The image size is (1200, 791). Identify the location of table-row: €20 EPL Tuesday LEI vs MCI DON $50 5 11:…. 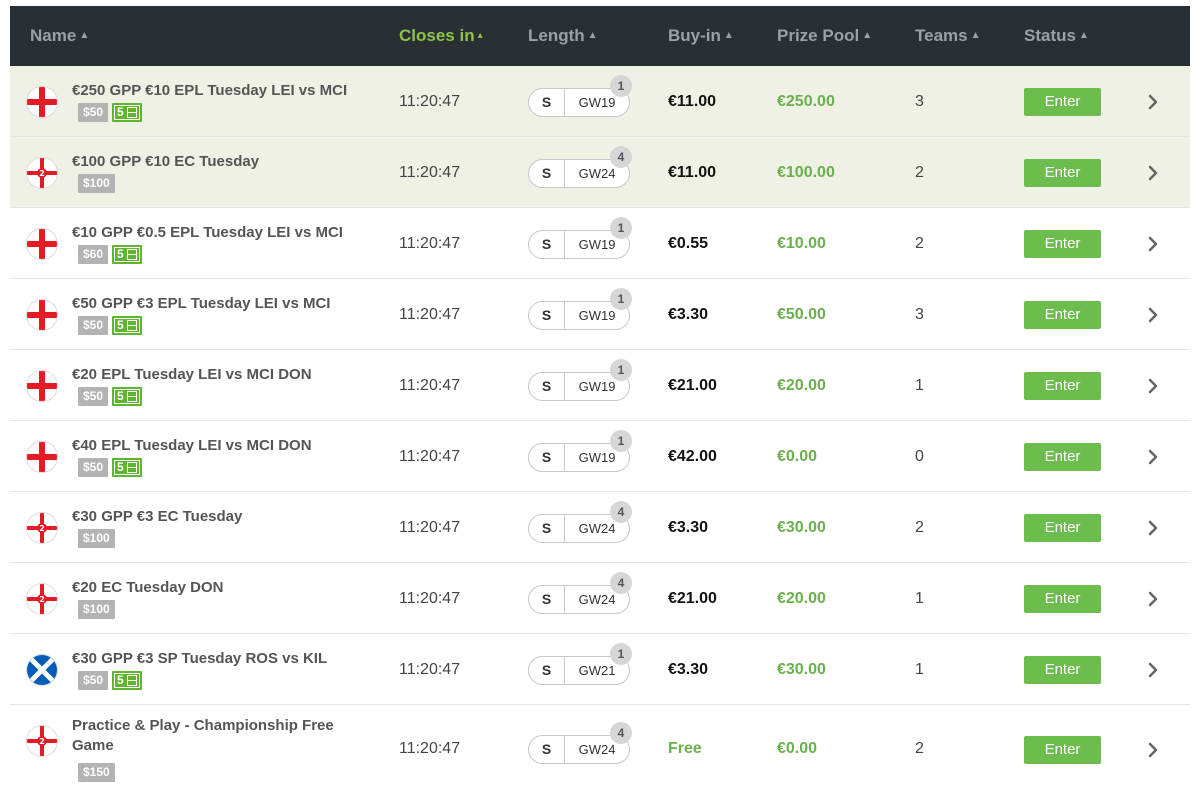
(600, 385).